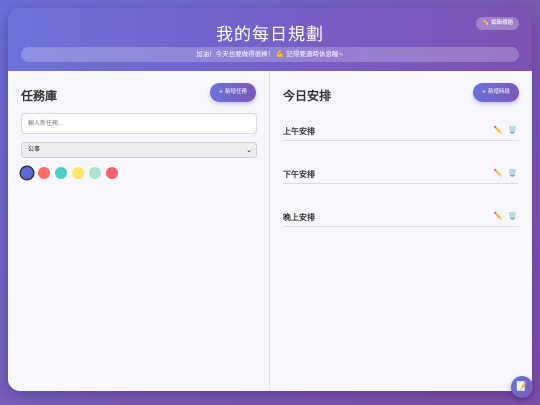 The width and height of the screenshot is (540, 405). What do you see at coordinates (495, 92) in the screenshot?
I see `add-slot-button: + 新增時段` at bounding box center [495, 92].